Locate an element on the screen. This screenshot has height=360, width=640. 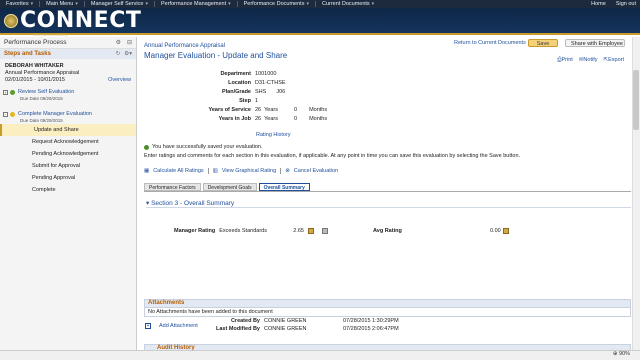
zoom-icon: ⊕ is located at coordinates (615, 354).